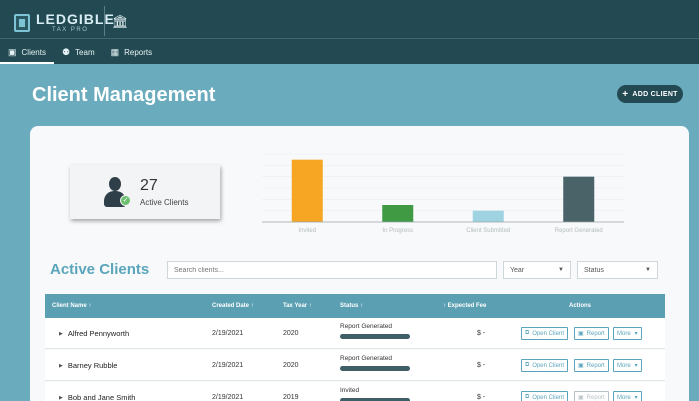 The width and height of the screenshot is (699, 401). Describe the element at coordinates (100, 269) in the screenshot. I see `section-title: Active Clients` at that location.